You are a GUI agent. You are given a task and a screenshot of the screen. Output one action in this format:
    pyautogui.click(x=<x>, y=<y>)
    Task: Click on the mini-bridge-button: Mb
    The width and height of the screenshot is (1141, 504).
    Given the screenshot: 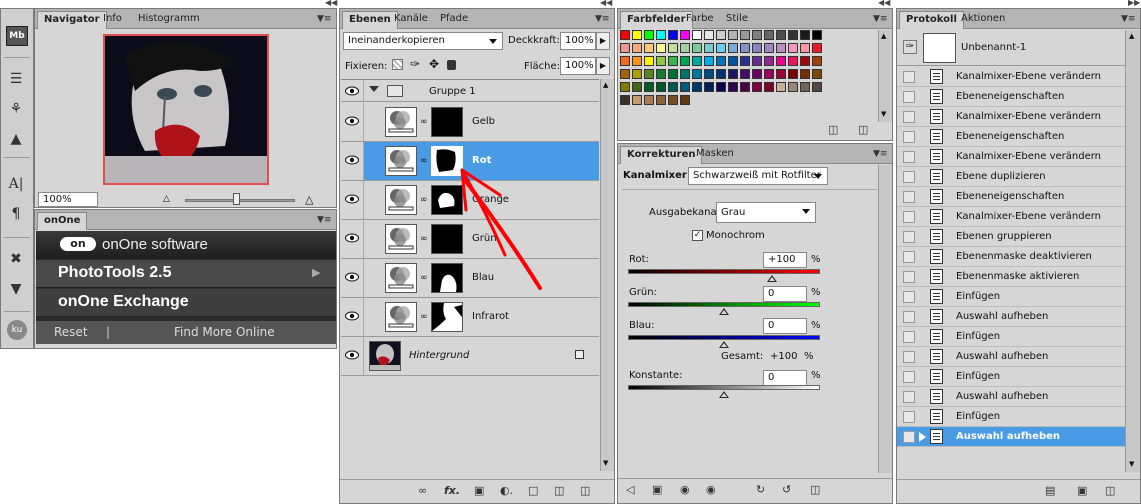 What is the action you would take?
    pyautogui.click(x=17, y=36)
    